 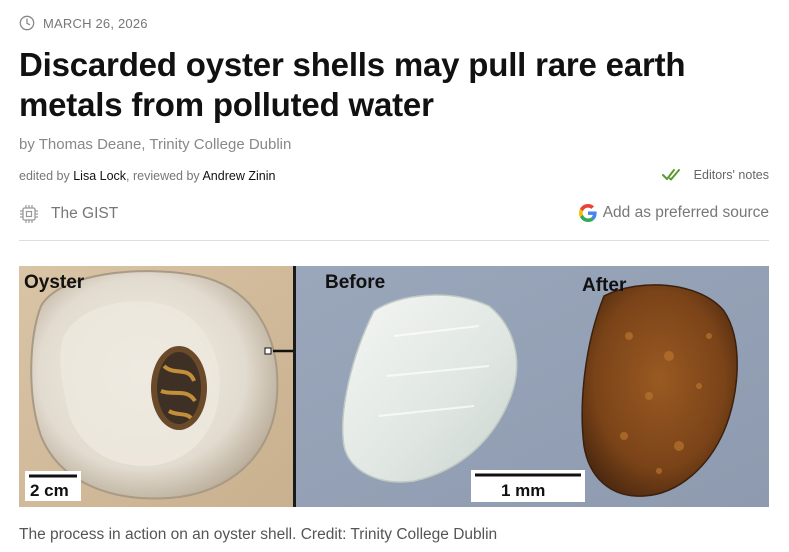 What do you see at coordinates (46, 176) in the screenshot?
I see `edited-prefix: edited by` at bounding box center [46, 176].